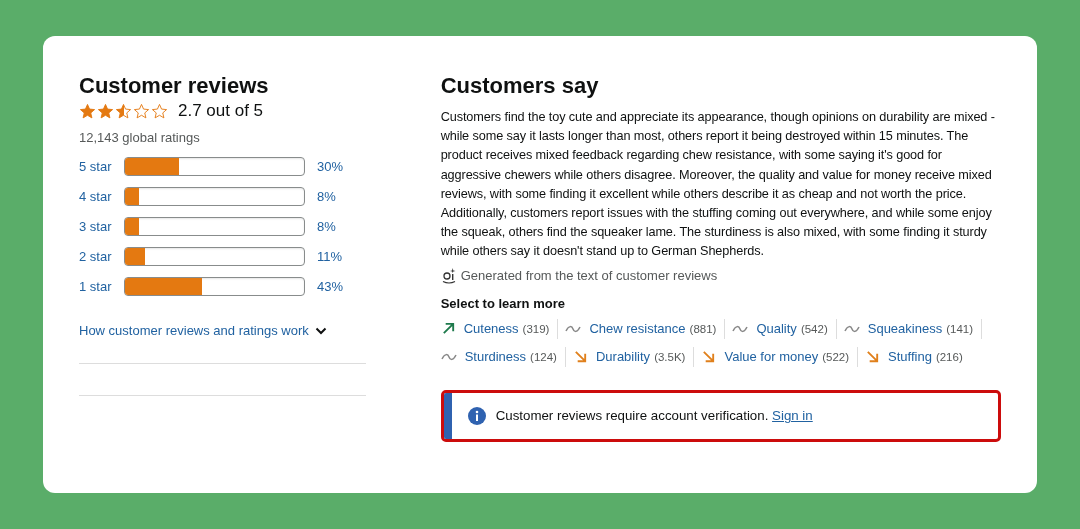 The image size is (1080, 529). Describe the element at coordinates (101, 256) in the screenshot. I see `star-link: 2 star` at that location.